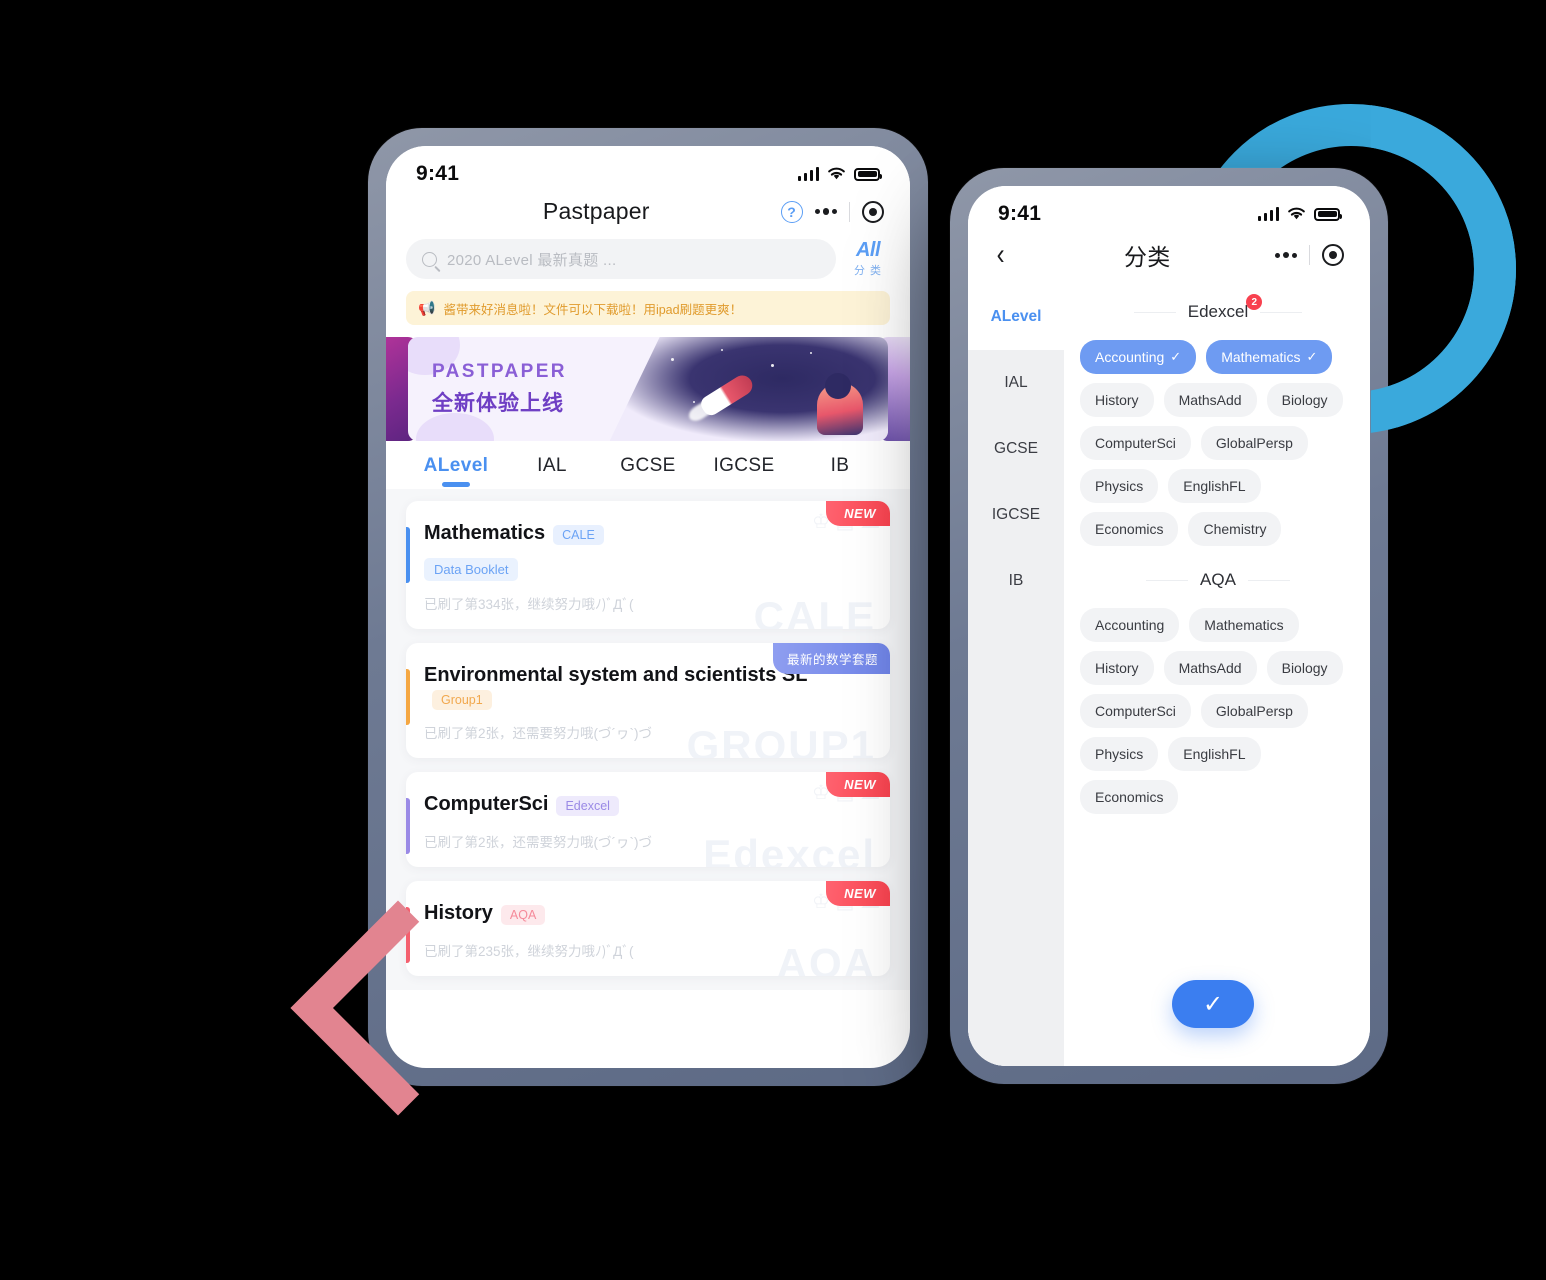  What do you see at coordinates (1225, 308) in the screenshot?
I see `section-title: Edexcel 2` at bounding box center [1225, 308].